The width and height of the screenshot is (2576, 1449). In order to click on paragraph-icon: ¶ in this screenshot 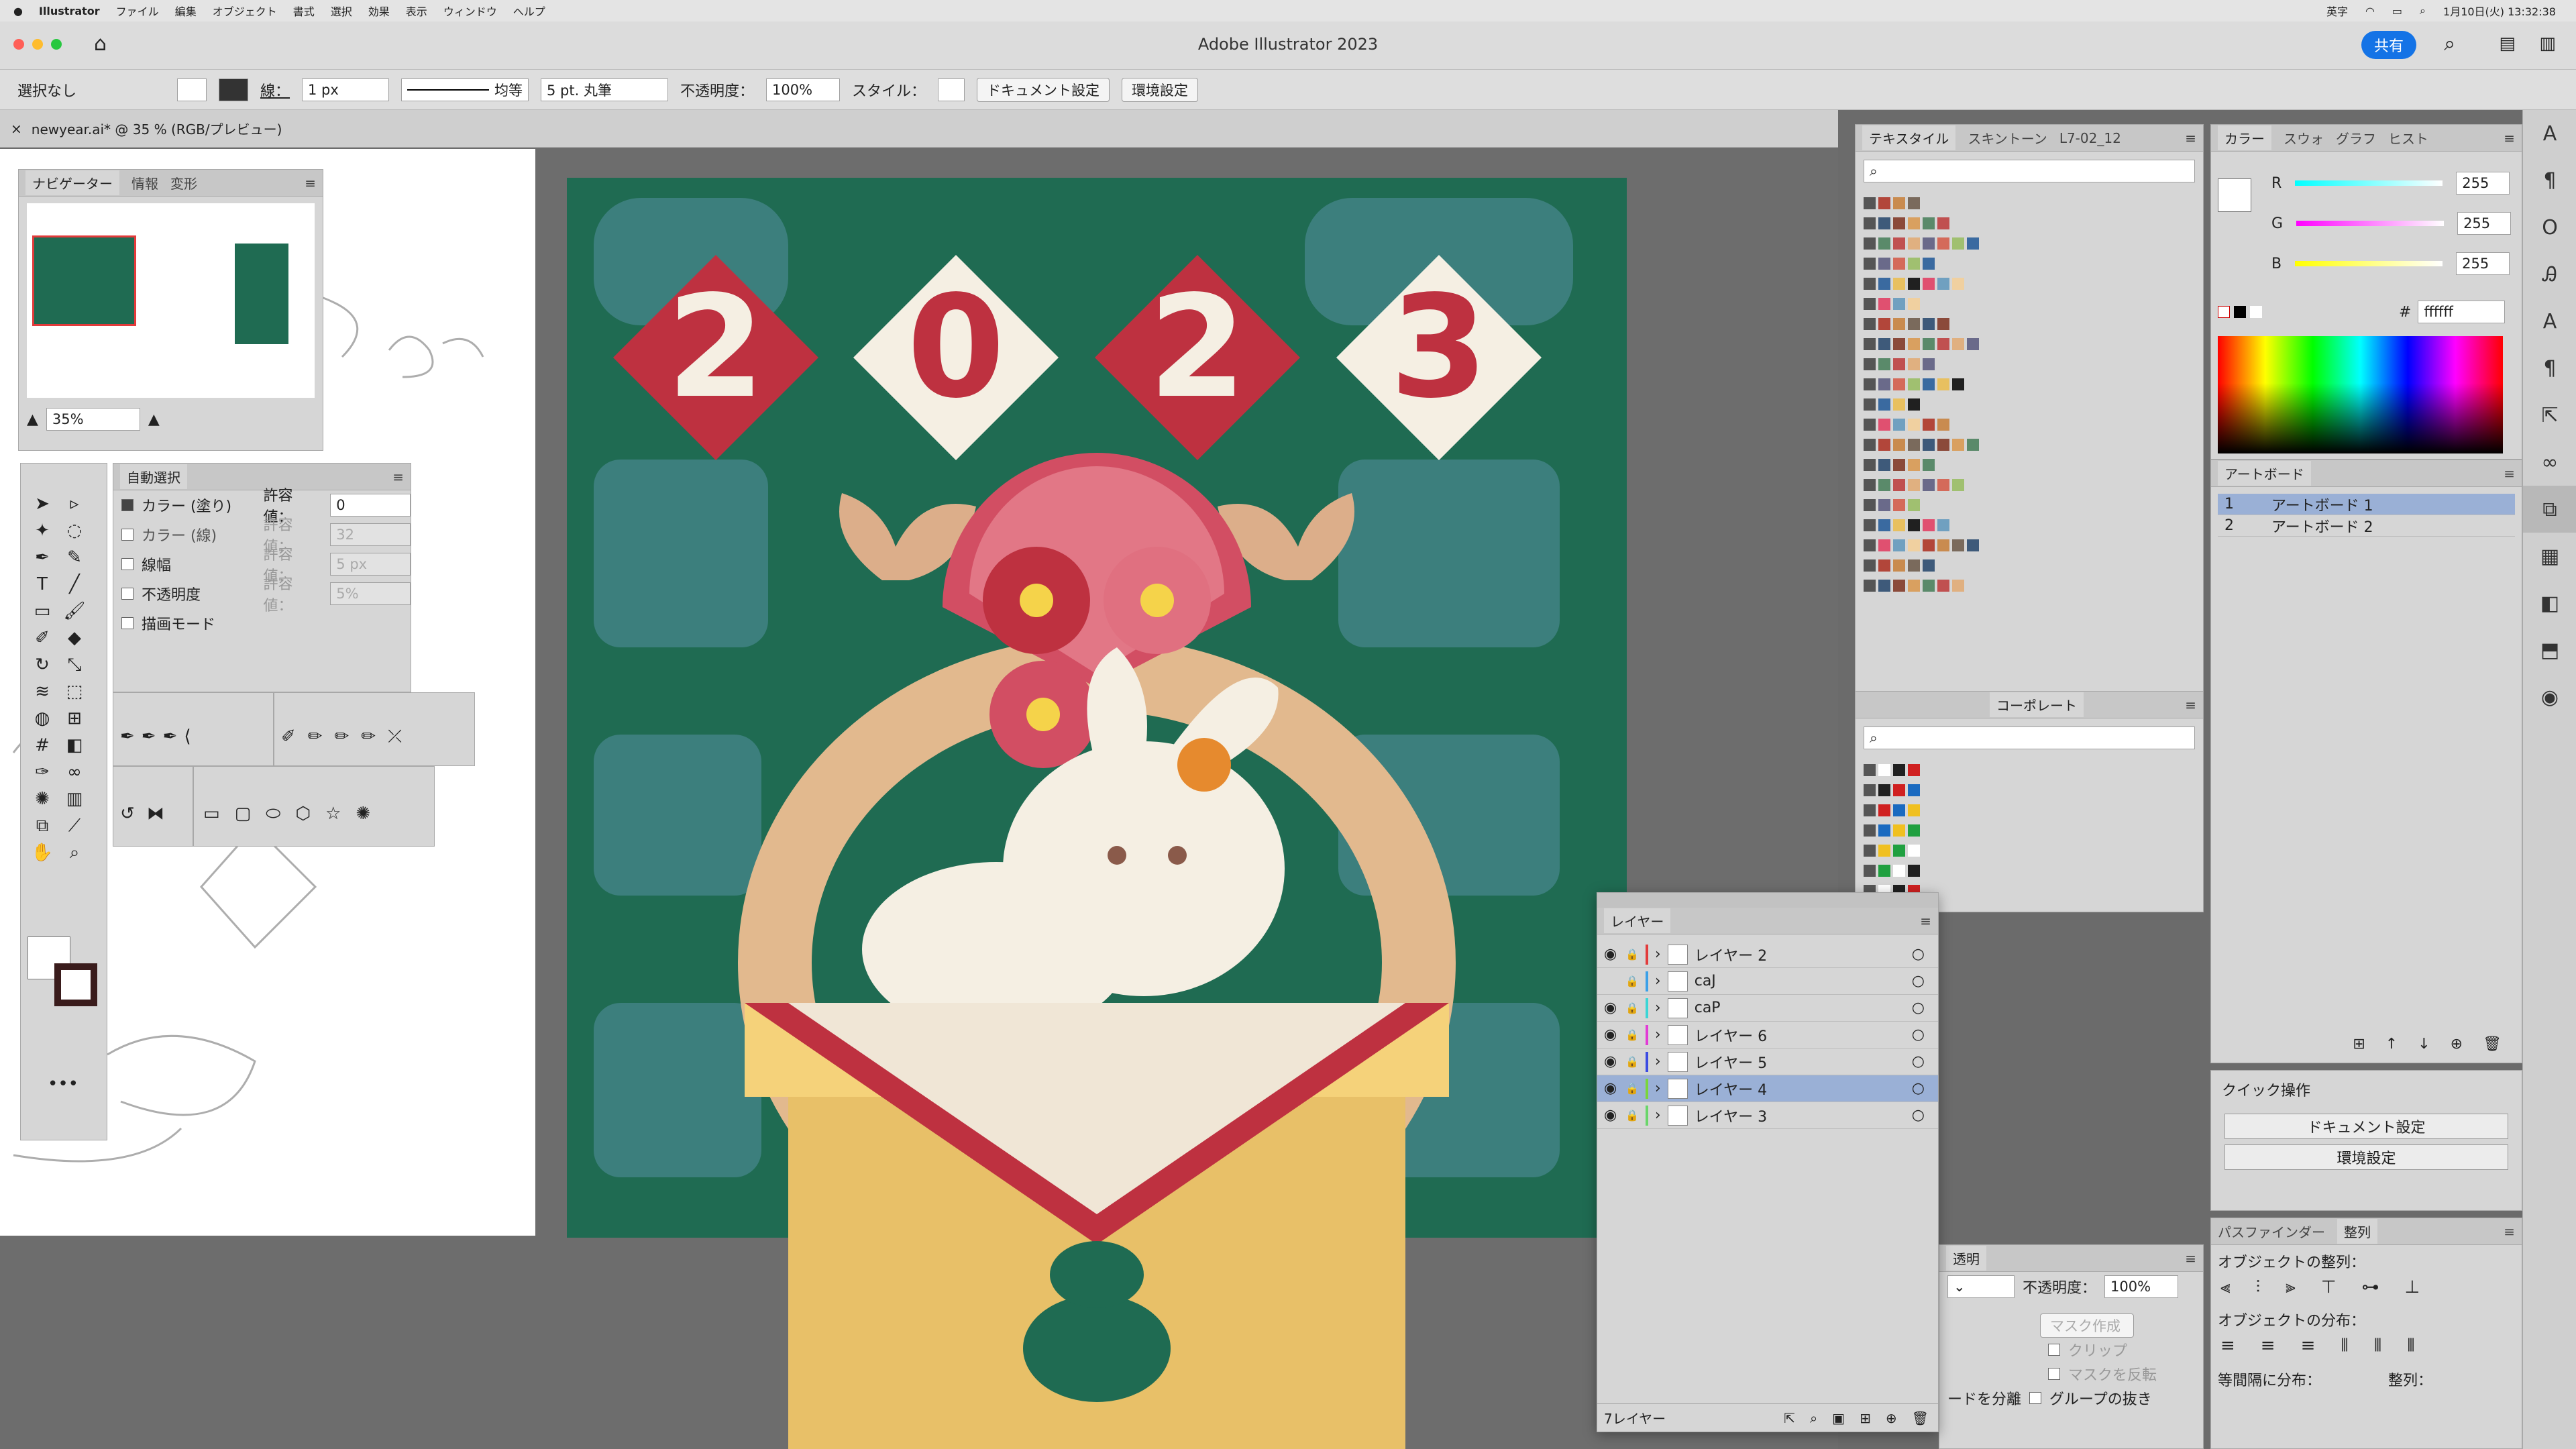, I will do `click(2549, 180)`.